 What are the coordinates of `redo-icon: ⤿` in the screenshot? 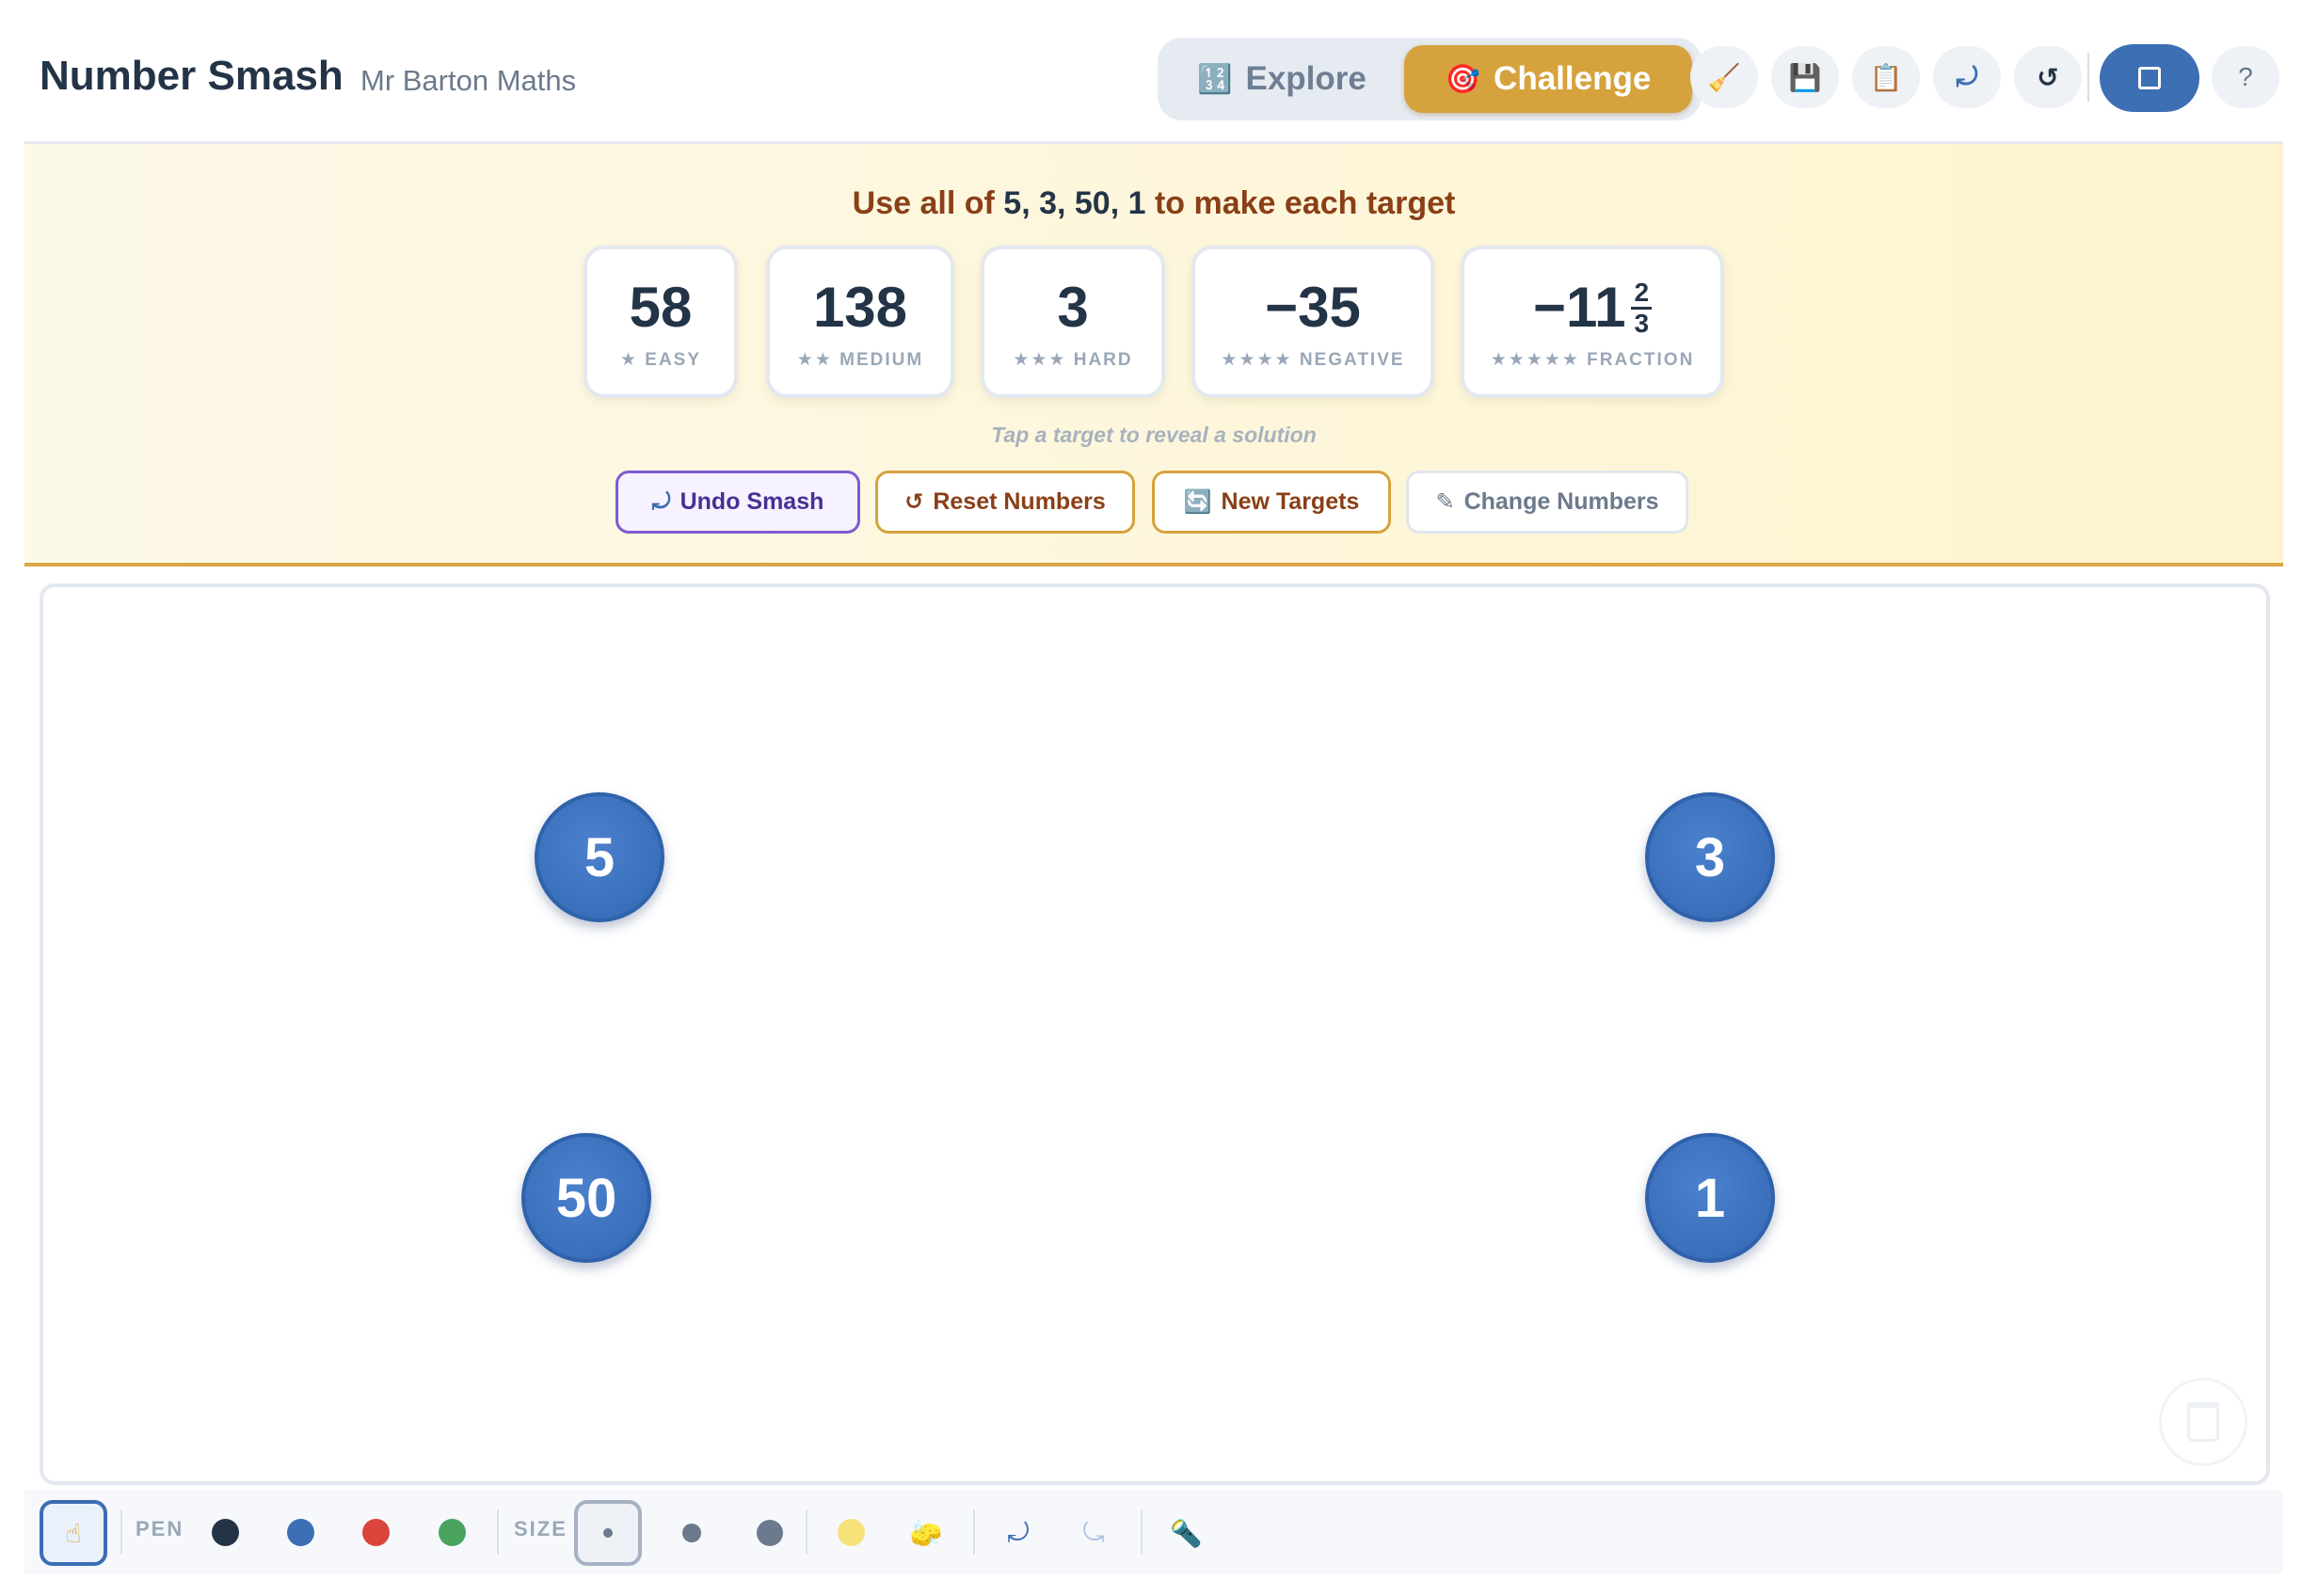 It's located at (1093, 1532).